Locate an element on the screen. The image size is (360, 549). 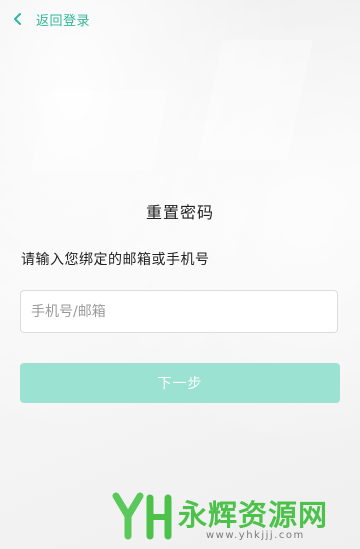
instruction-text: 请输入您绑定的邮箱或手机号 is located at coordinates (115, 260).